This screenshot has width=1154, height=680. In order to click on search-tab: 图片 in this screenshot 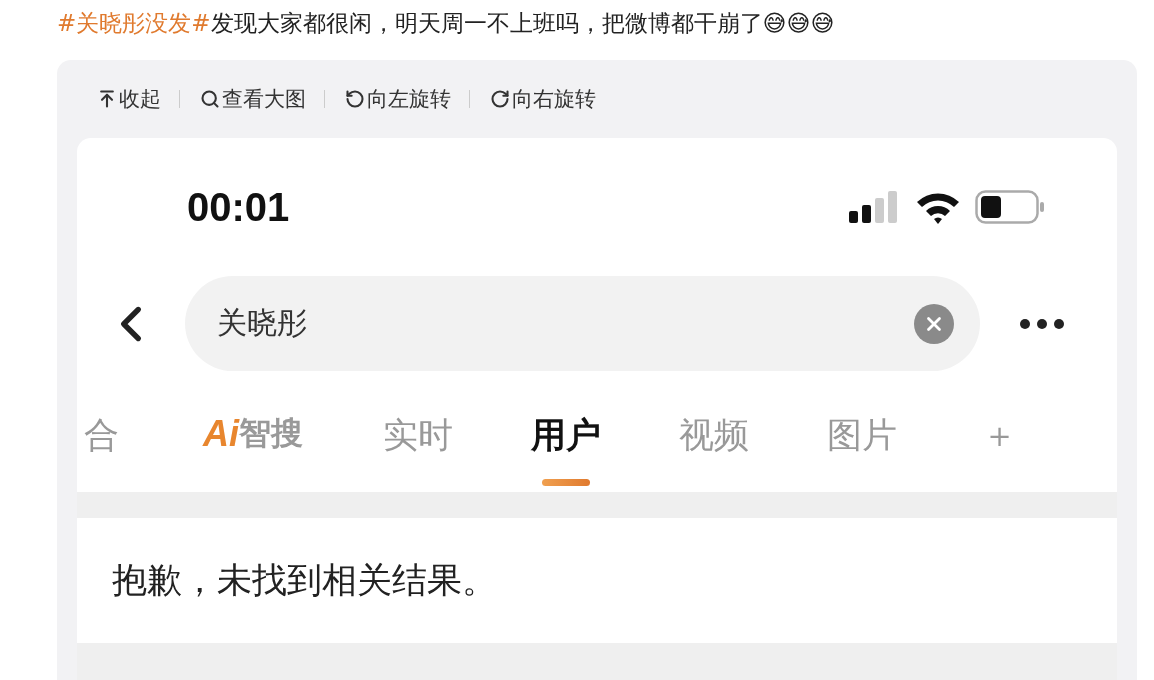, I will do `click(862, 452)`.